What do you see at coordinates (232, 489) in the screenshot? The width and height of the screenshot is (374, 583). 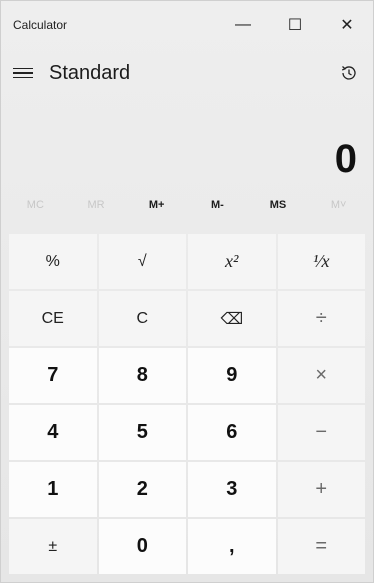 I see `digit-3-button: 3` at bounding box center [232, 489].